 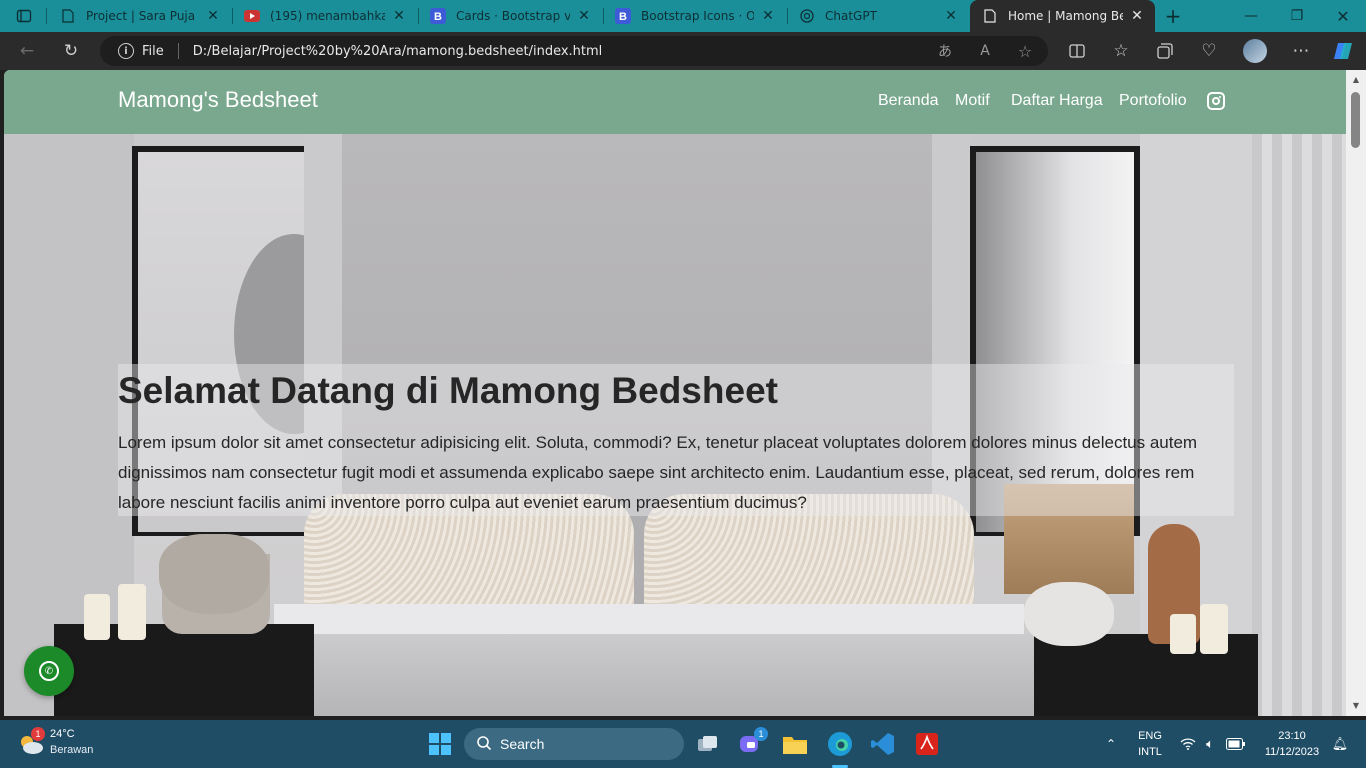 What do you see at coordinates (38, 734) in the screenshot?
I see `weather-badge: 1` at bounding box center [38, 734].